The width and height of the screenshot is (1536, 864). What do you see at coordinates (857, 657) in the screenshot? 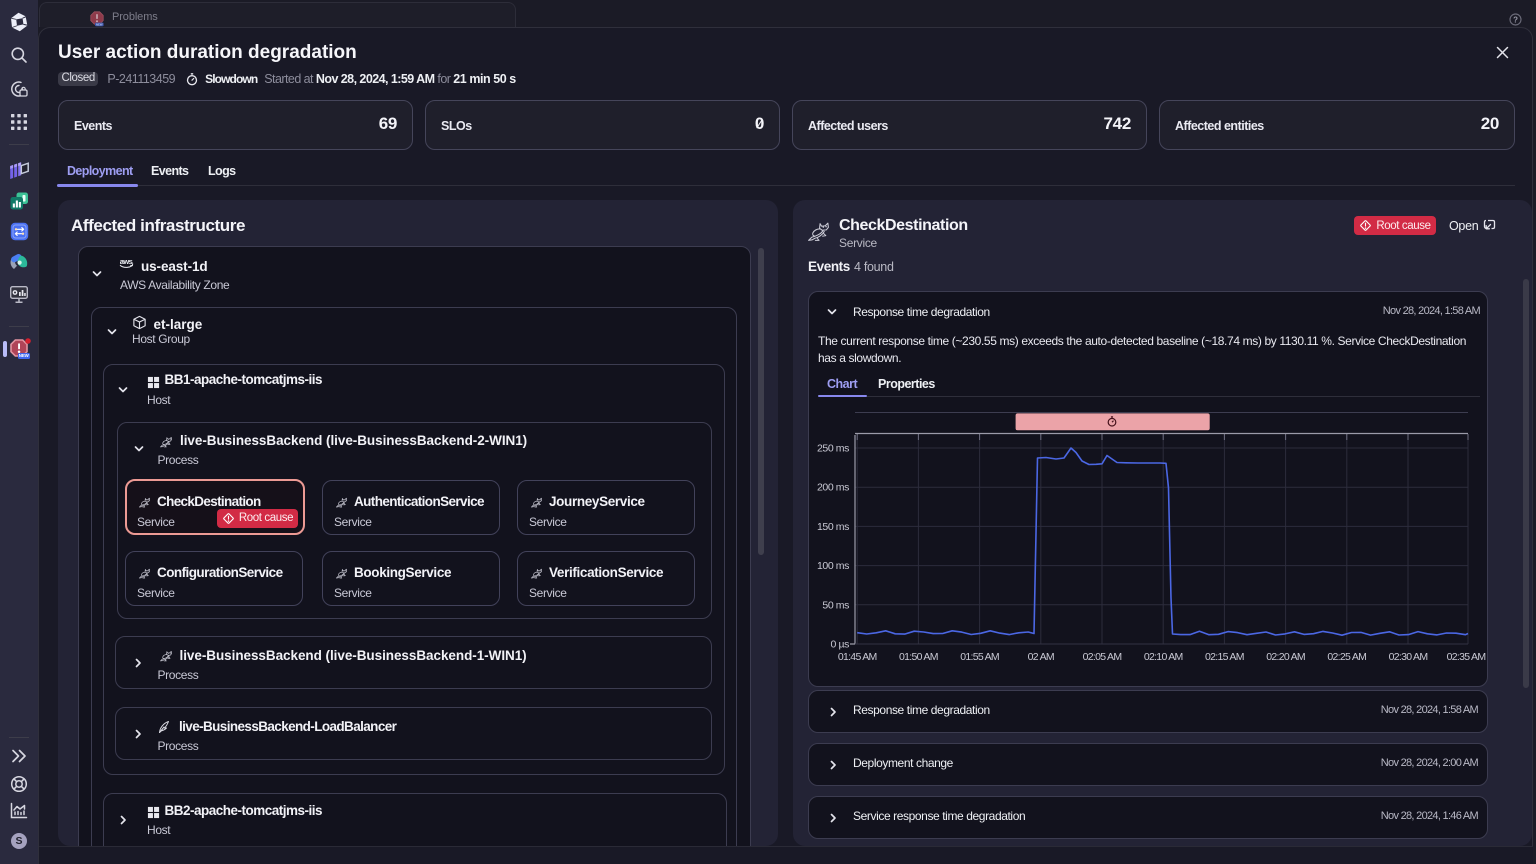
I see `svg-text: 01:45 AM` at bounding box center [857, 657].